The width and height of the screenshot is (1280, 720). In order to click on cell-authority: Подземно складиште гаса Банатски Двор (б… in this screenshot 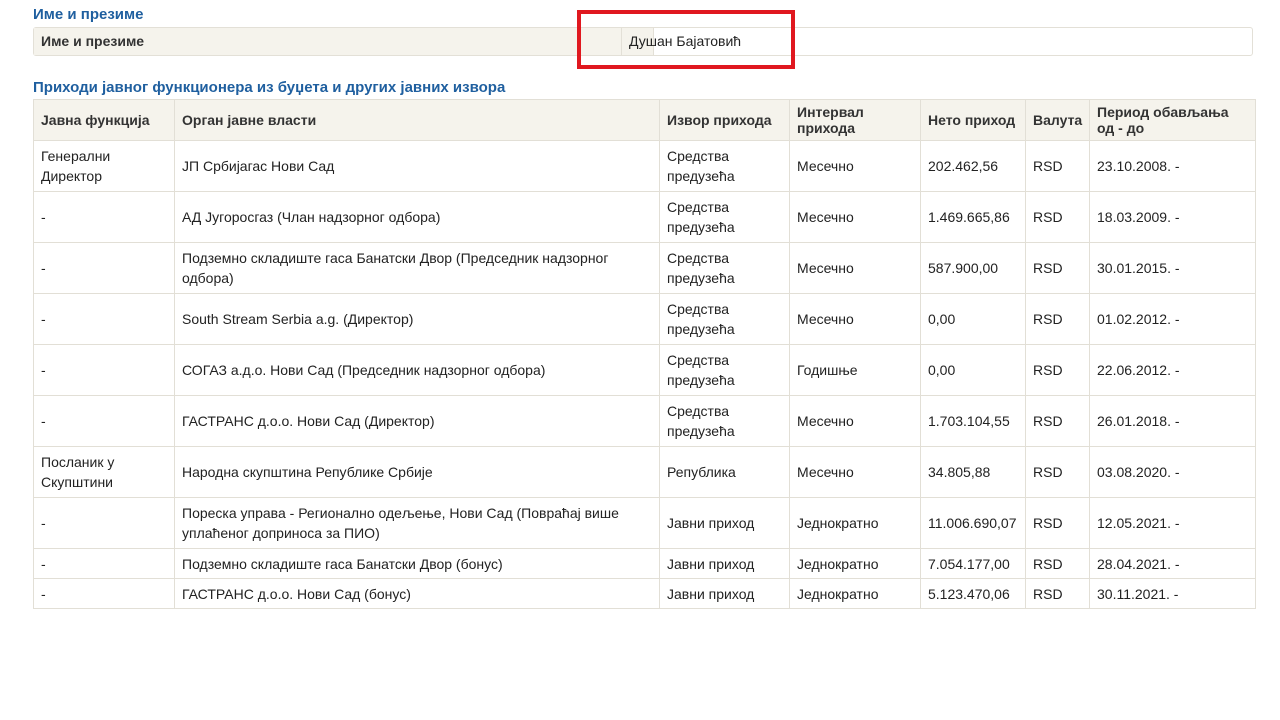, I will do `click(417, 563)`.